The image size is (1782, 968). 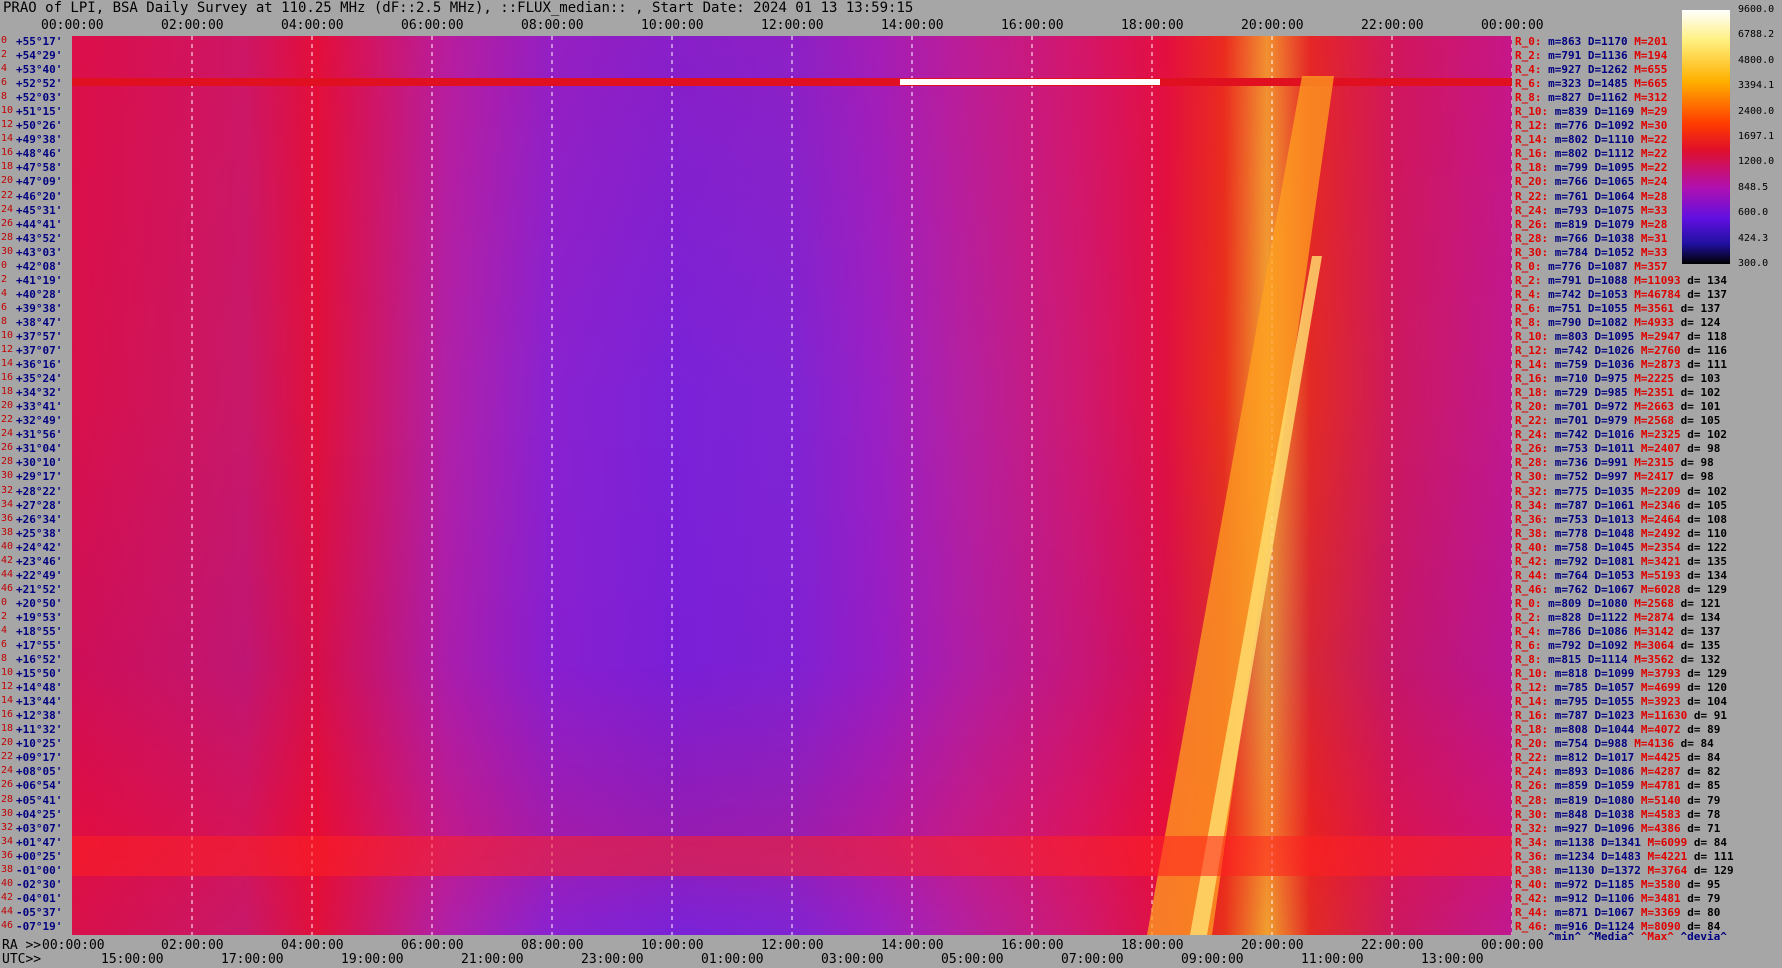 What do you see at coordinates (1704, 884) in the screenshot?
I see `stat-deviation: d= 95` at bounding box center [1704, 884].